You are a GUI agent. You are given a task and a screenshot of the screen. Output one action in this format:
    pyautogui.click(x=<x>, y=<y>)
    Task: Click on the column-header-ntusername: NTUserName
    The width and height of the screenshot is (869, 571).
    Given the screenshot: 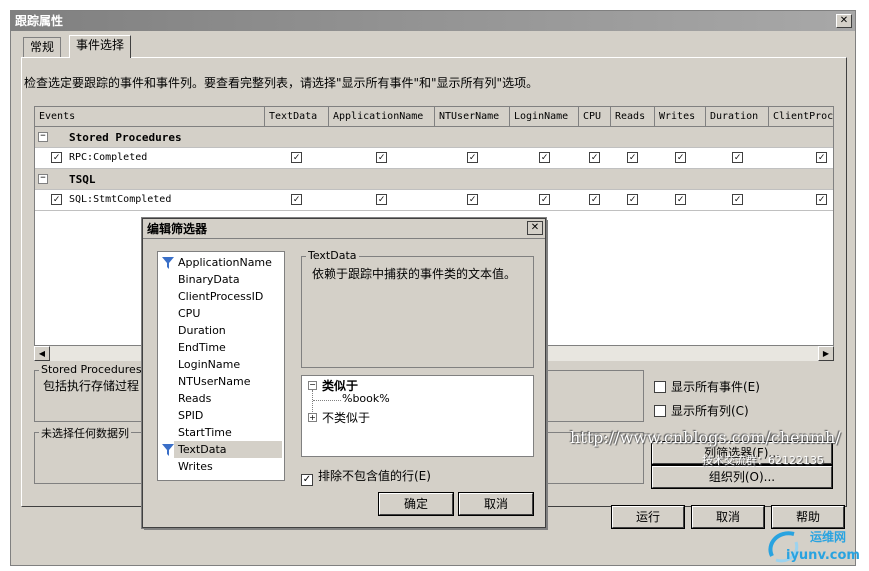 What is the action you would take?
    pyautogui.click(x=472, y=117)
    